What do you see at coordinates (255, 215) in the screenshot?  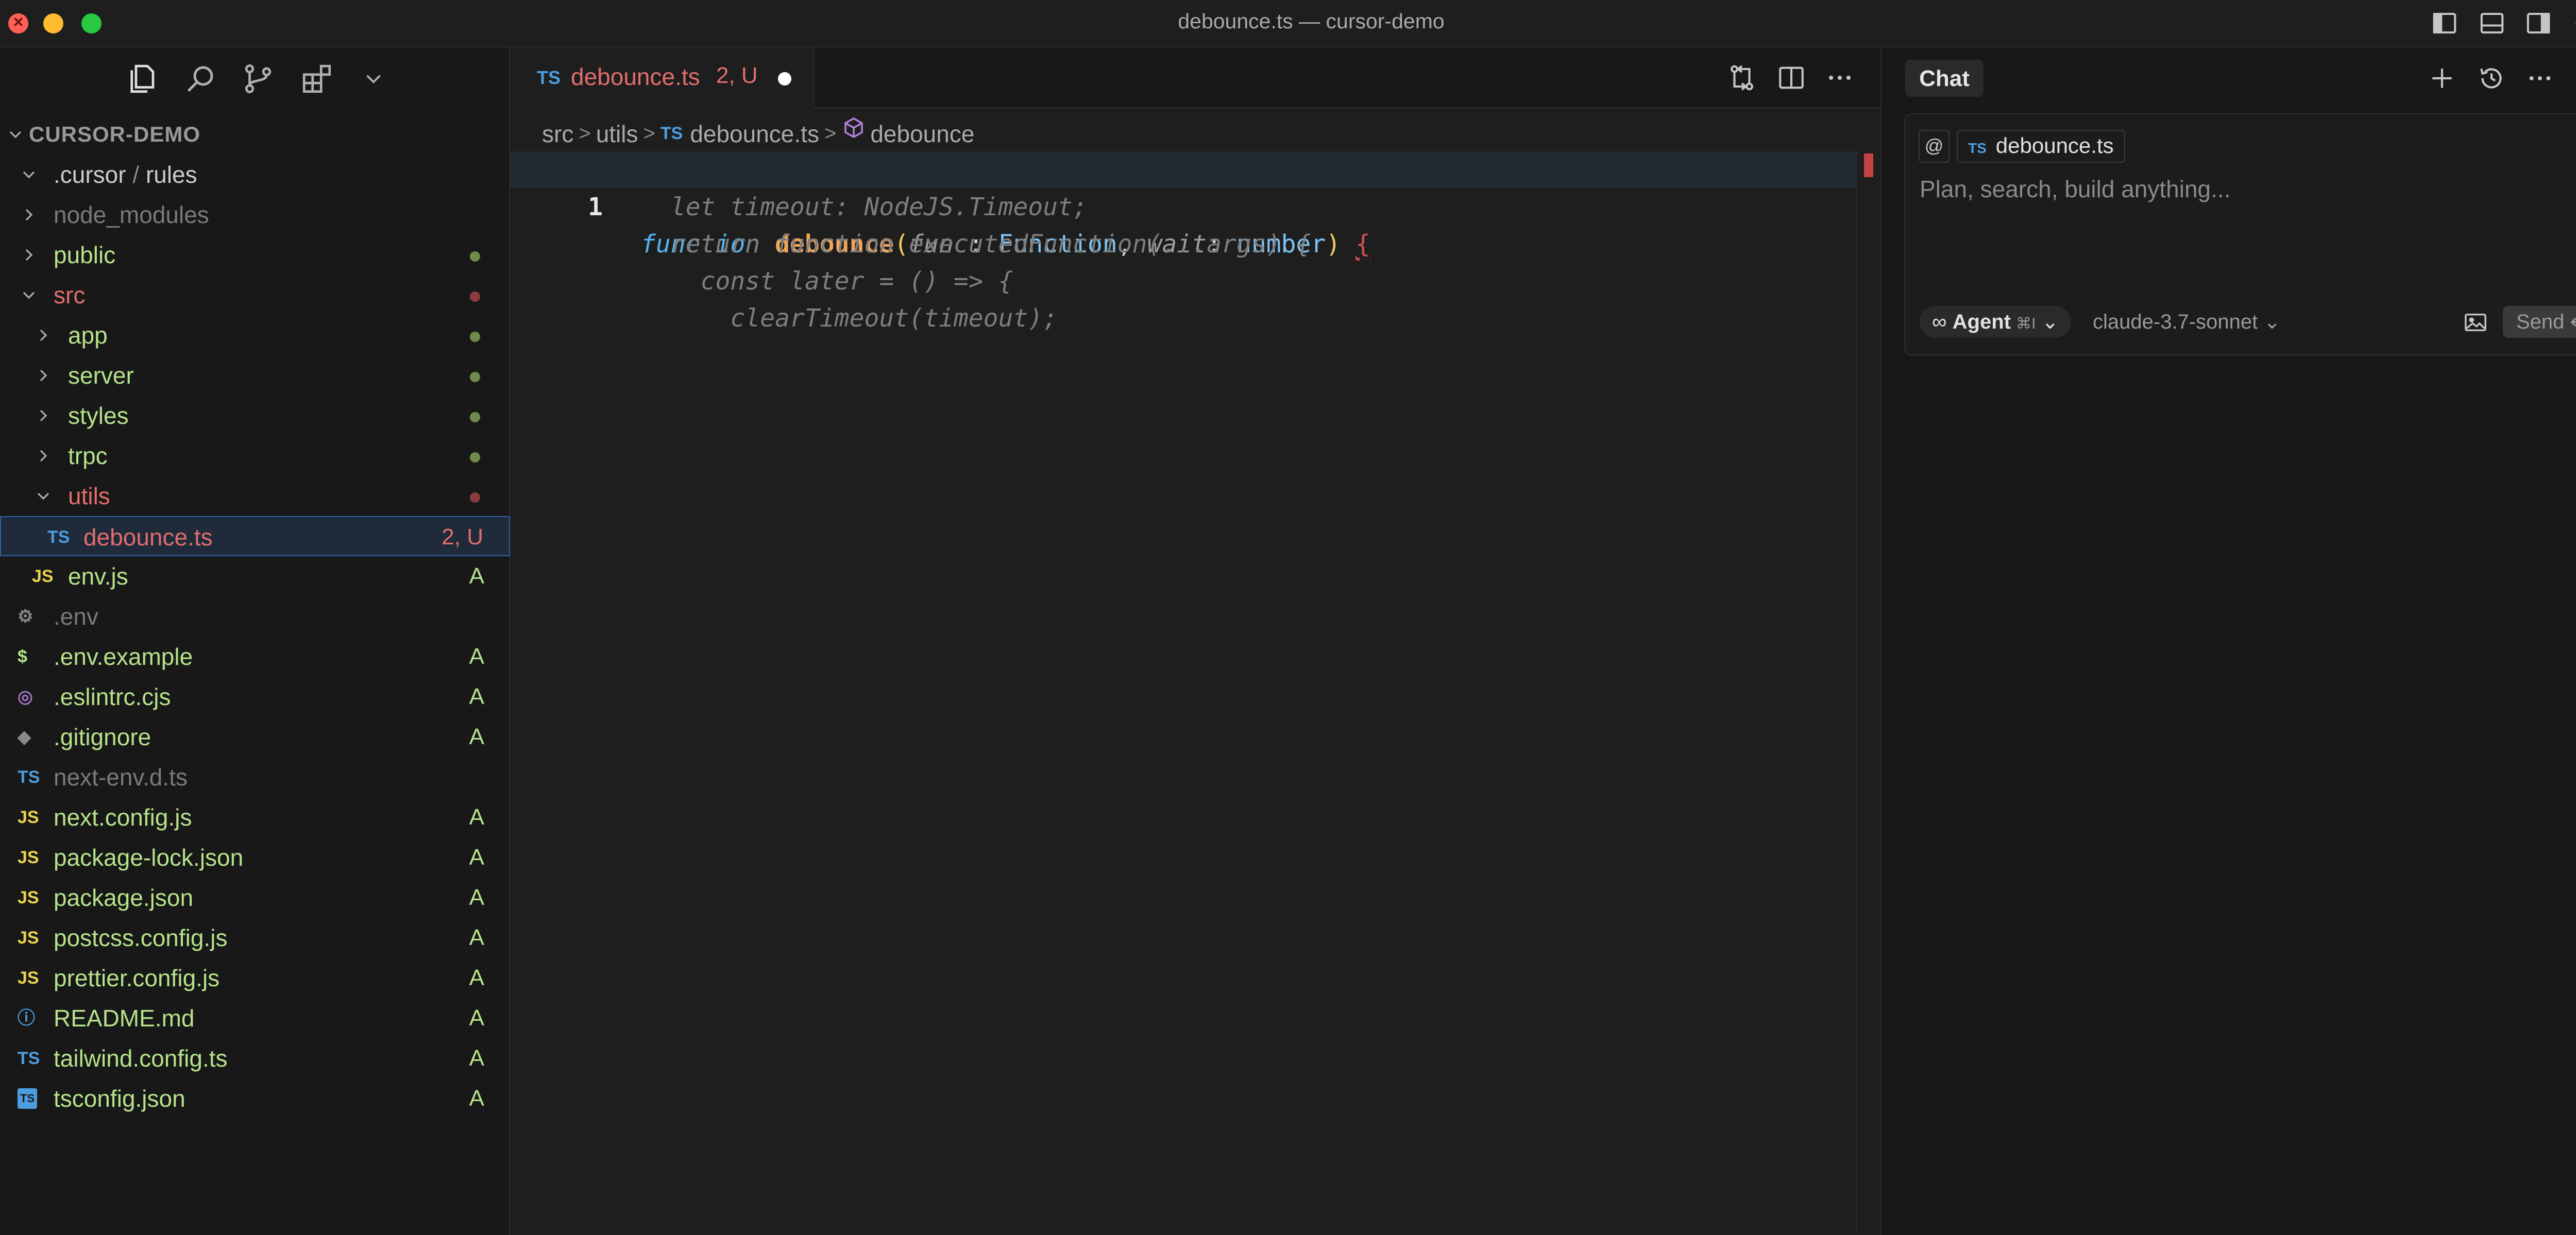 I see `explorer-folder: node_modules` at bounding box center [255, 215].